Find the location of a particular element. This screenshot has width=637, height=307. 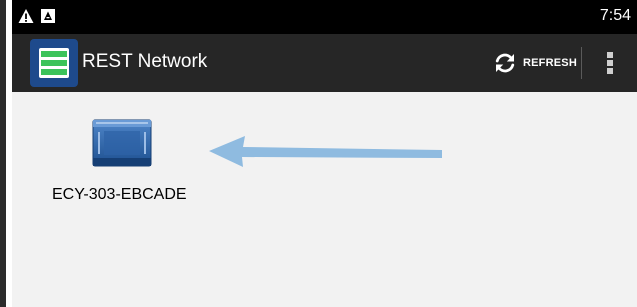

warning-icon is located at coordinates (26, 16).